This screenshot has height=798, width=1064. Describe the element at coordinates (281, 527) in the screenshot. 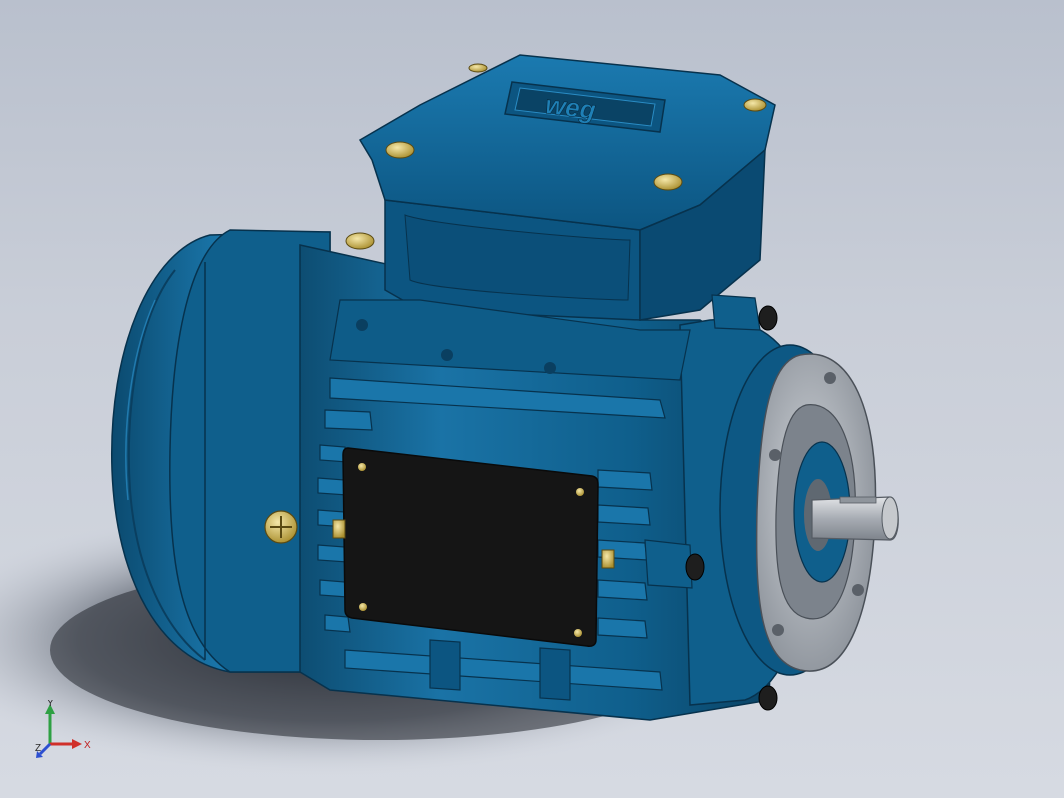

I see `ground-screw` at that location.